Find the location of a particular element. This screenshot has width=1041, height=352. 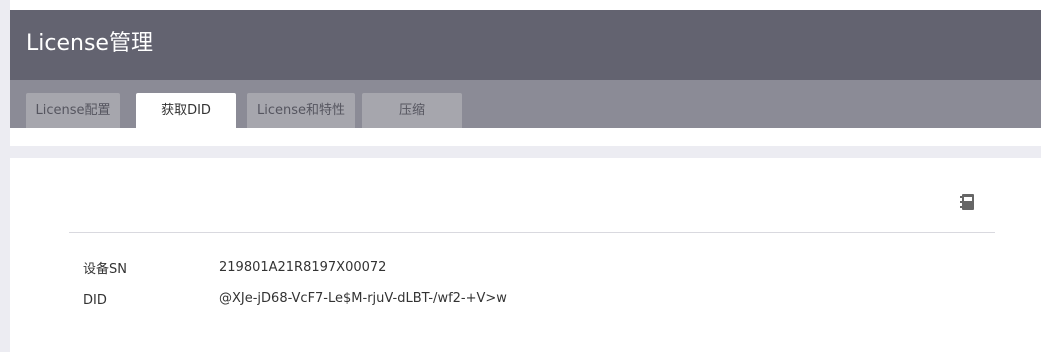

device-sn-value: 219801A21R8197X00072 is located at coordinates (303, 267).